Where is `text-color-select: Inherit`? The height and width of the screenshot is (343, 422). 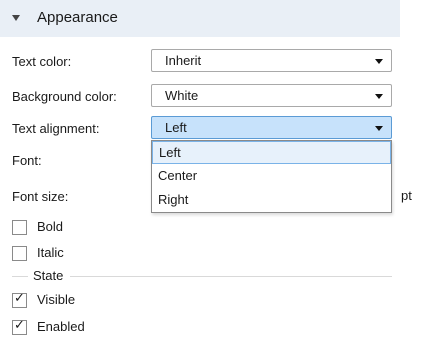 text-color-select: Inherit is located at coordinates (271, 60).